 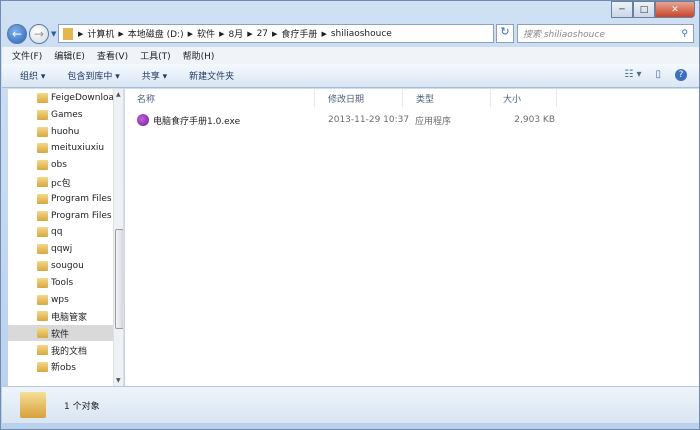 What do you see at coordinates (17, 34) in the screenshot?
I see `back-button: ←` at bounding box center [17, 34].